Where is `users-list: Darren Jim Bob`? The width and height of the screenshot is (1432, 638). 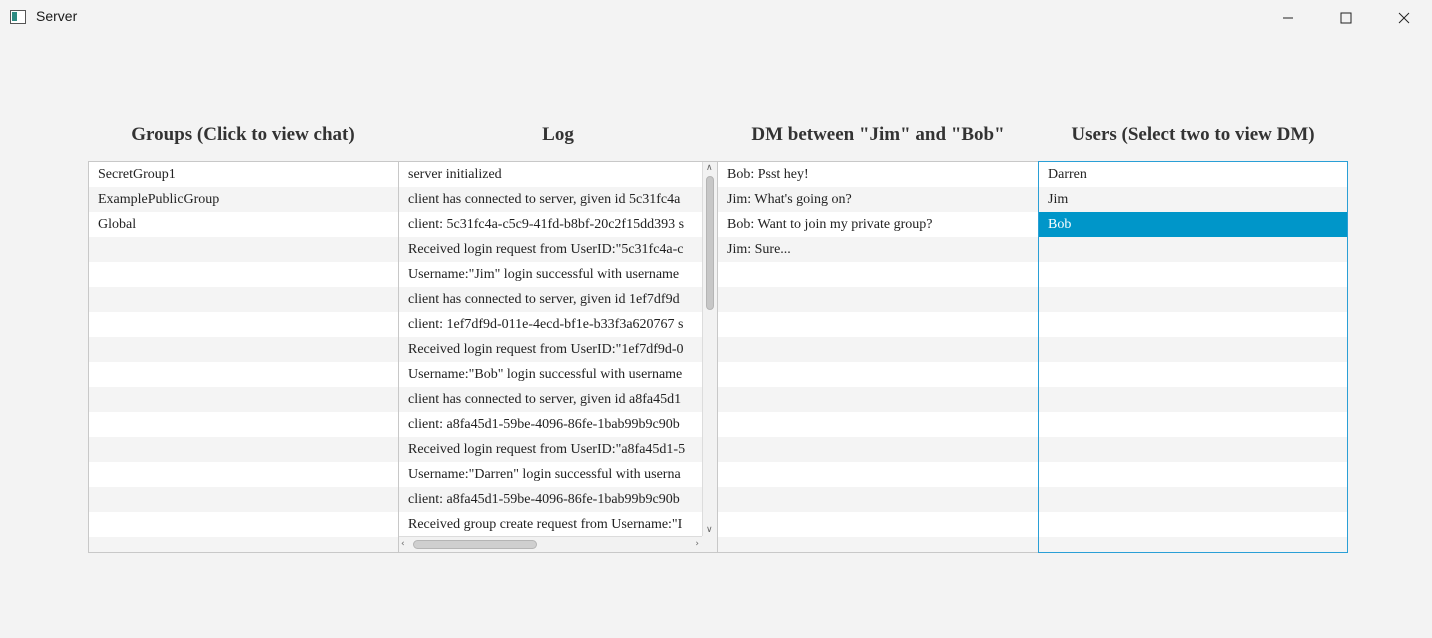
users-list: Darren Jim Bob is located at coordinates (1193, 357).